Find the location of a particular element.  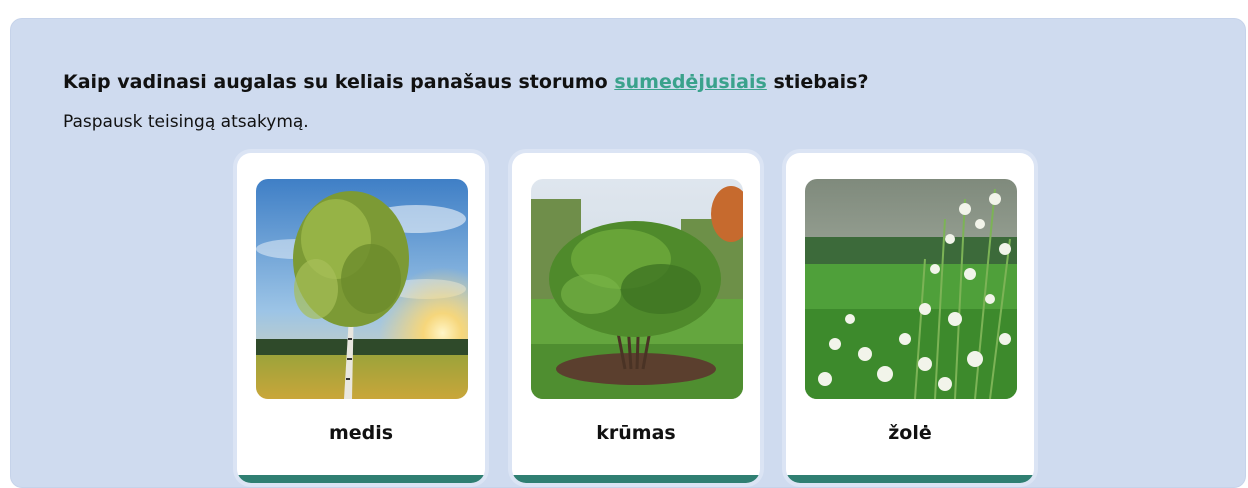

answer-card-medis: medis is located at coordinates (361, 318).